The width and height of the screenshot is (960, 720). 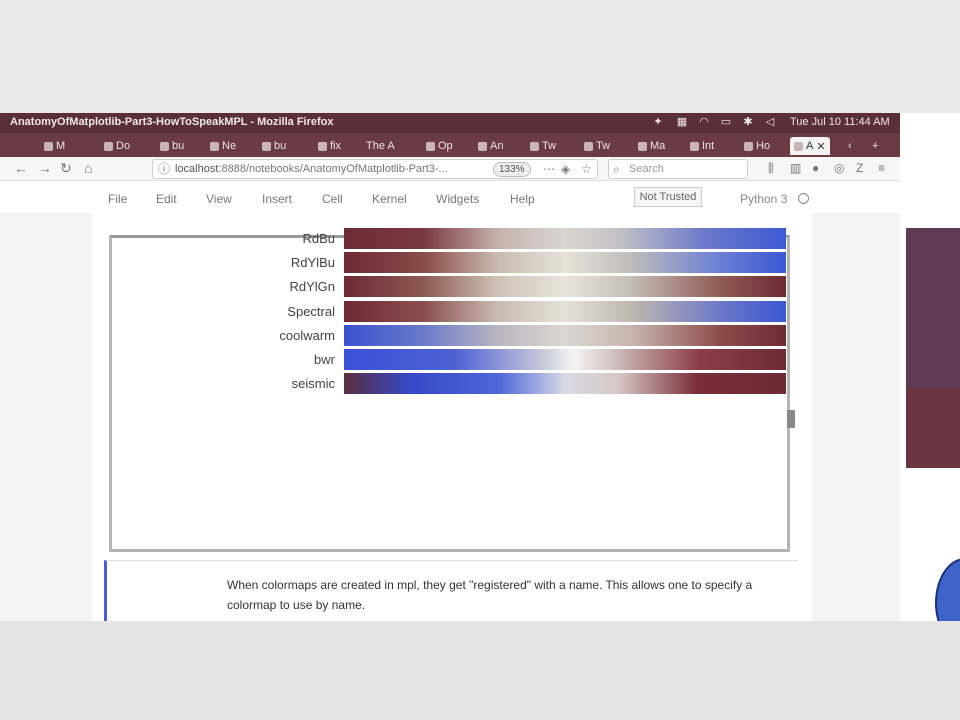 What do you see at coordinates (312, 287) in the screenshot?
I see `colormap-label: RdYlGn` at bounding box center [312, 287].